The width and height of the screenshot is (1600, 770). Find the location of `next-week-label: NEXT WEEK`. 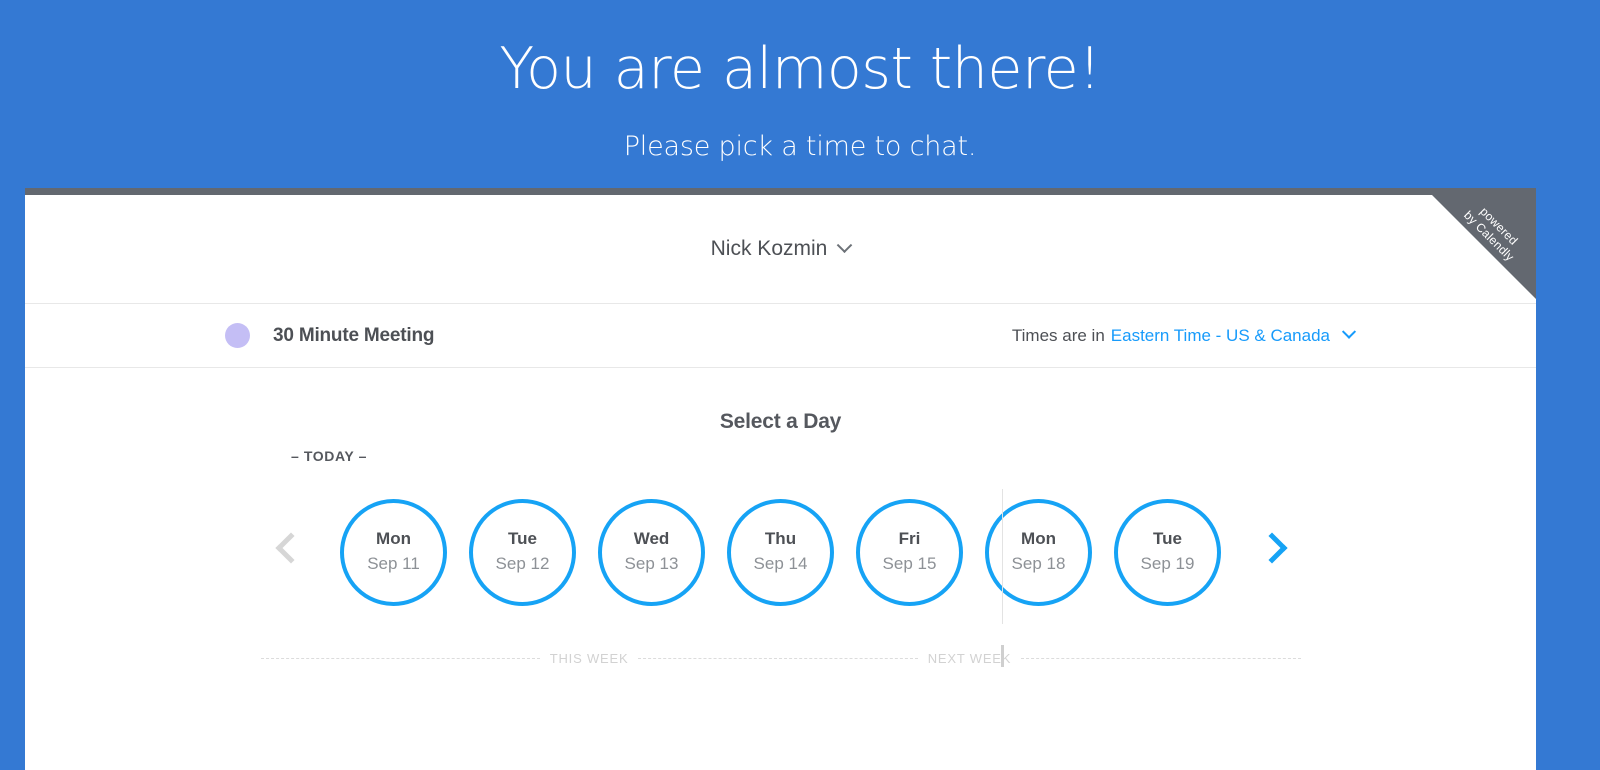

next-week-label: NEXT WEEK is located at coordinates (969, 658).